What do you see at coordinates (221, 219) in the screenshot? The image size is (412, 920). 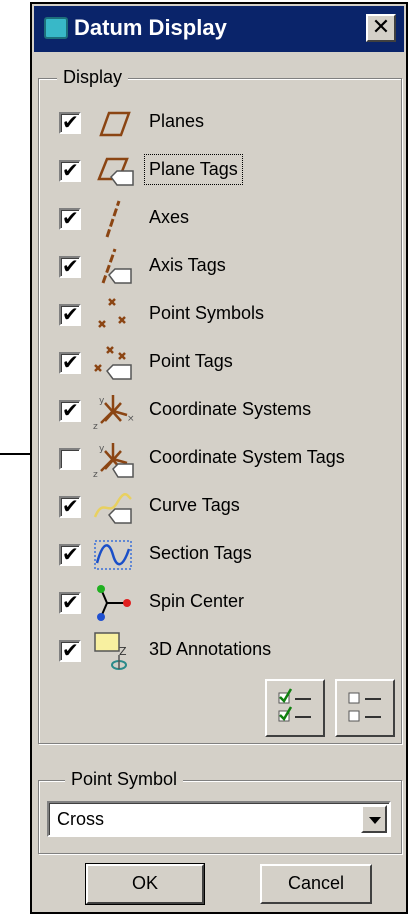 I see `row-axes: ✔ Axes` at bounding box center [221, 219].